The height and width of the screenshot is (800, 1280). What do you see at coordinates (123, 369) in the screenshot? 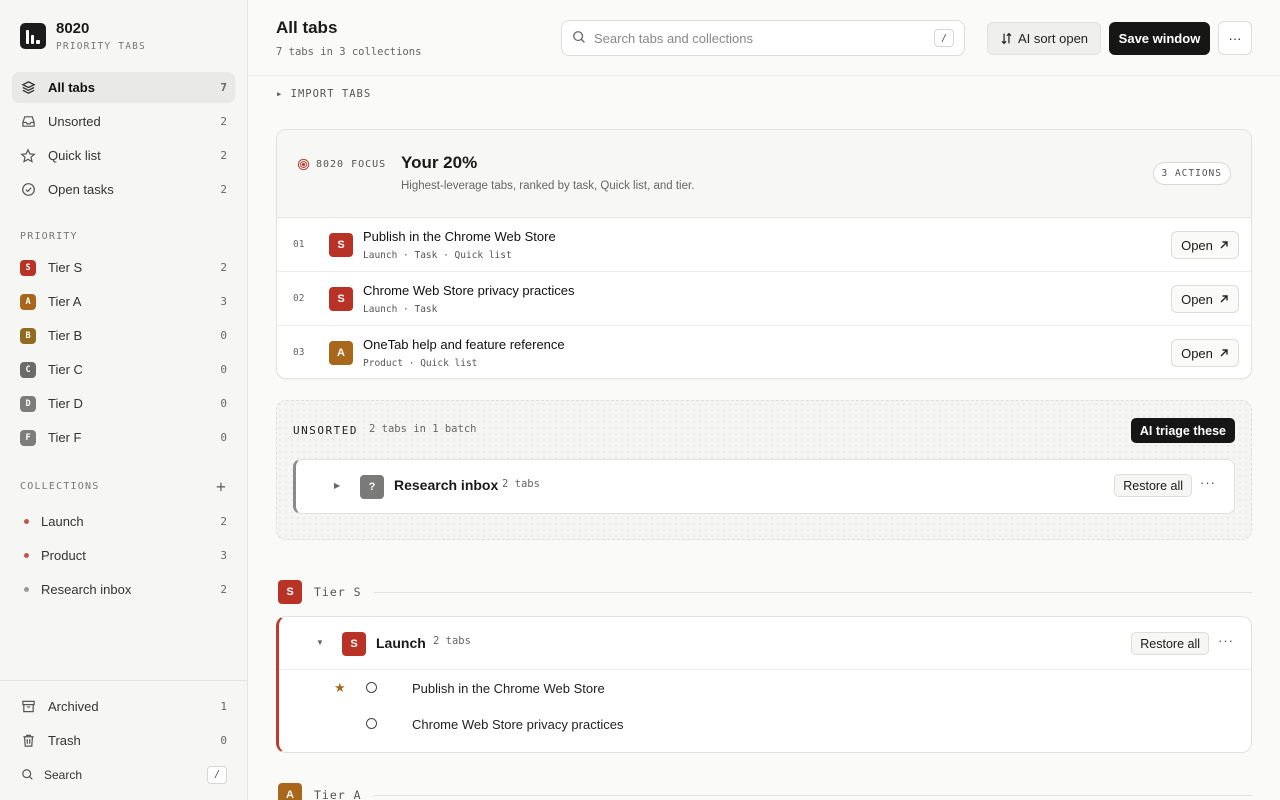
I see `sidebar-item-tier-c: C Tier C 0` at bounding box center [123, 369].